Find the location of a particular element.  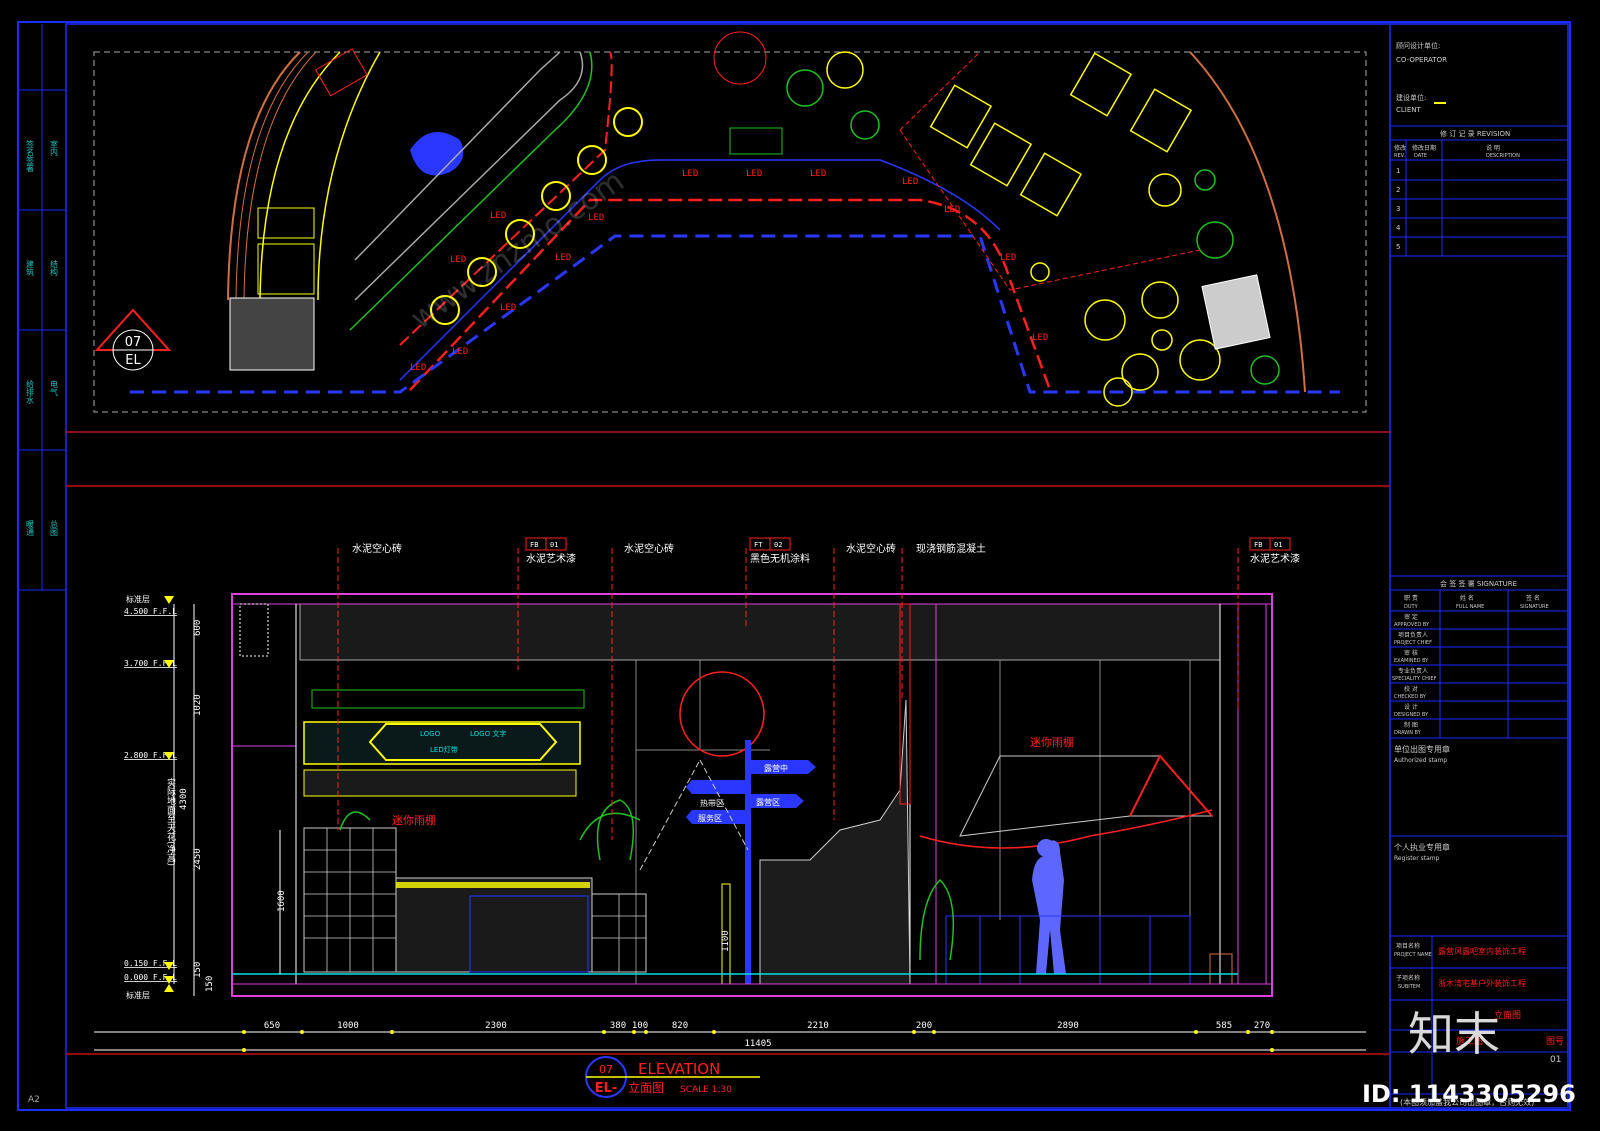

hdim-1: 650 is located at coordinates (272, 1026).